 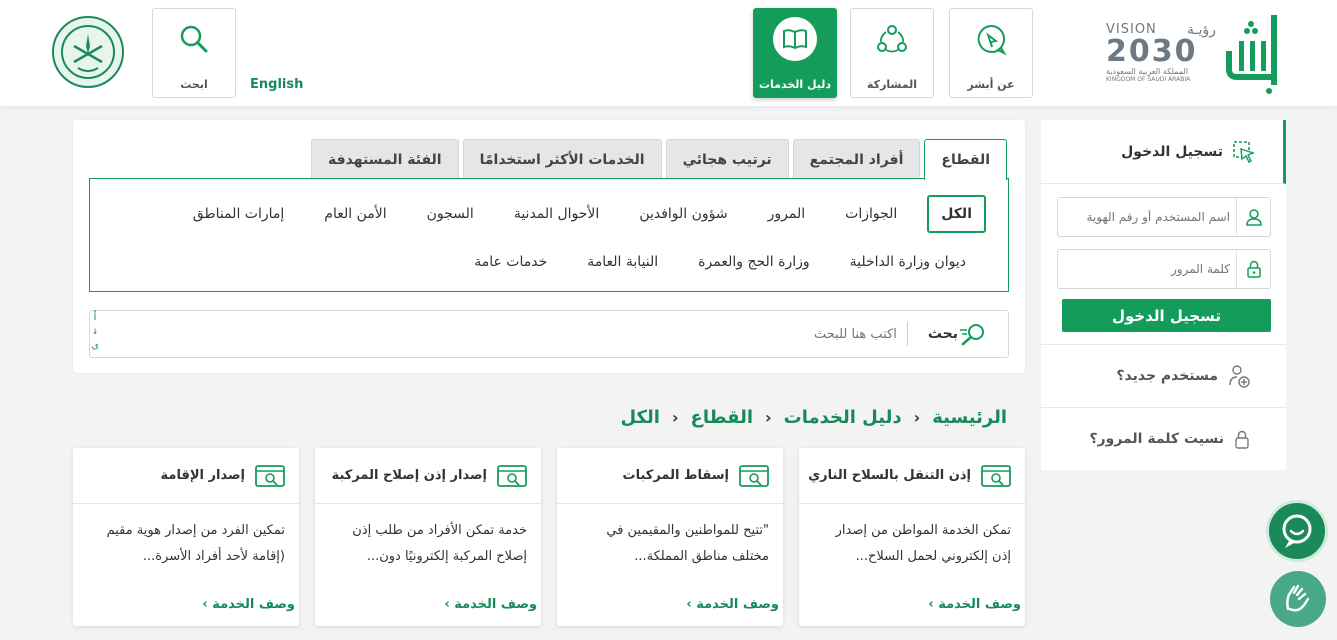 I want to click on login-button: تسجيل الدخول, so click(x=1166, y=315).